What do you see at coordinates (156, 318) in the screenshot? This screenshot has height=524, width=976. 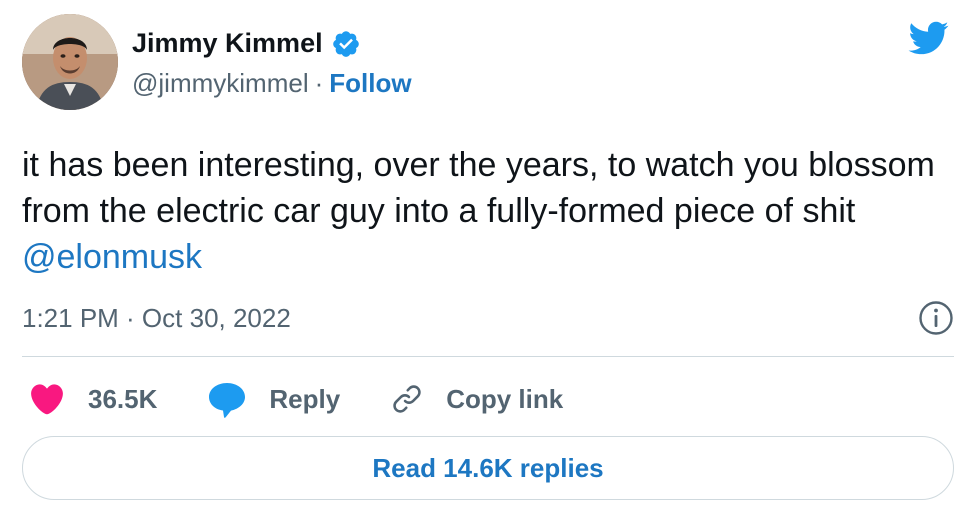 I see `tweet-timestamp: 1:21 PM · Oct 30, 2022` at bounding box center [156, 318].